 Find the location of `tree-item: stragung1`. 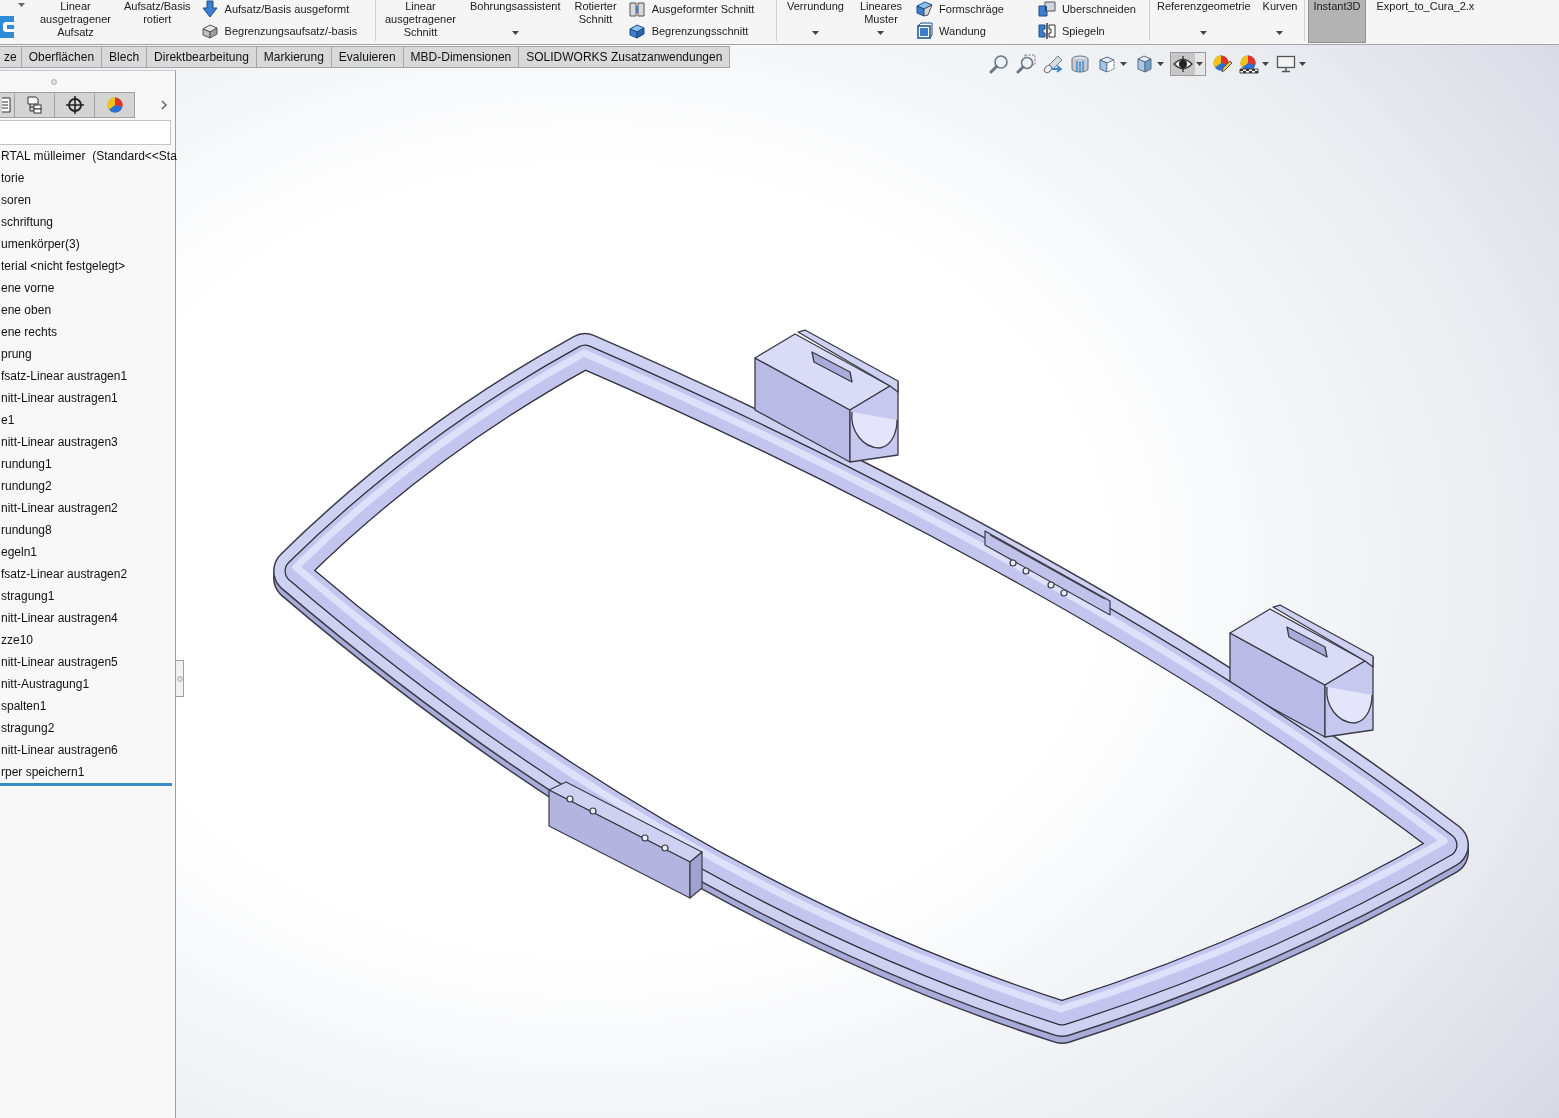

tree-item: stragung1 is located at coordinates (87, 596).